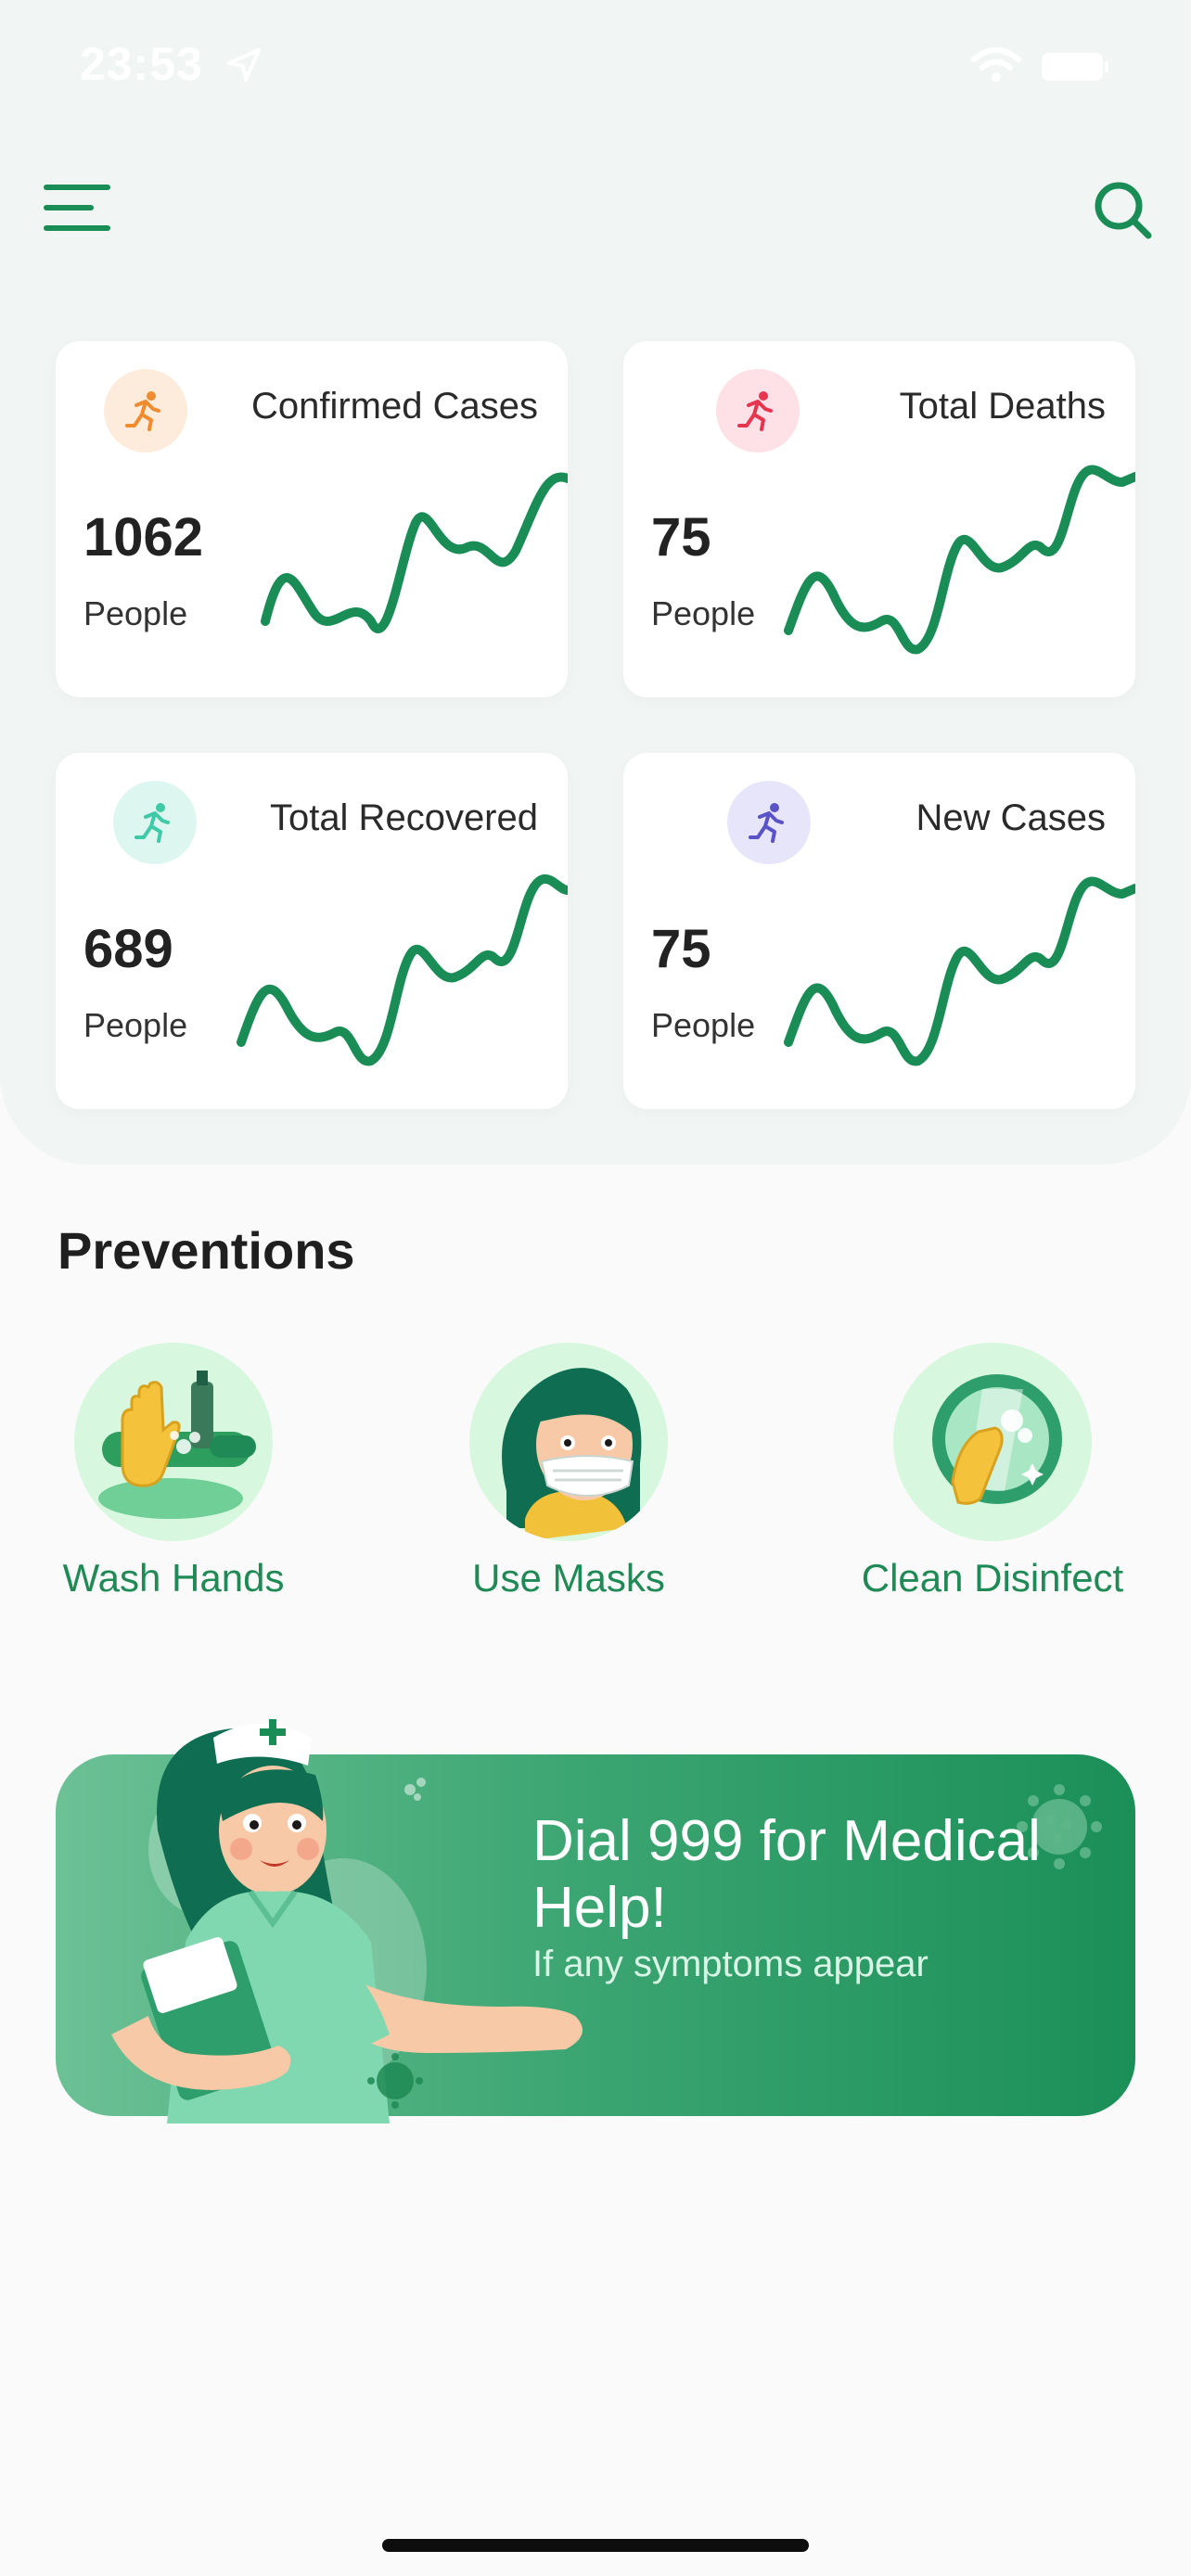  Describe the element at coordinates (1075, 67) in the screenshot. I see `battery-icon` at that location.